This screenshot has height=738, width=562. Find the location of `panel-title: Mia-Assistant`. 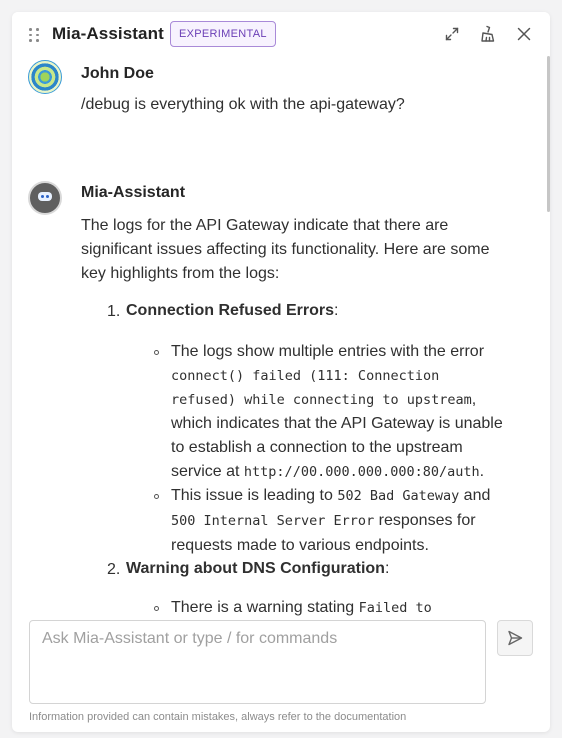

panel-title: Mia-Assistant is located at coordinates (108, 33).